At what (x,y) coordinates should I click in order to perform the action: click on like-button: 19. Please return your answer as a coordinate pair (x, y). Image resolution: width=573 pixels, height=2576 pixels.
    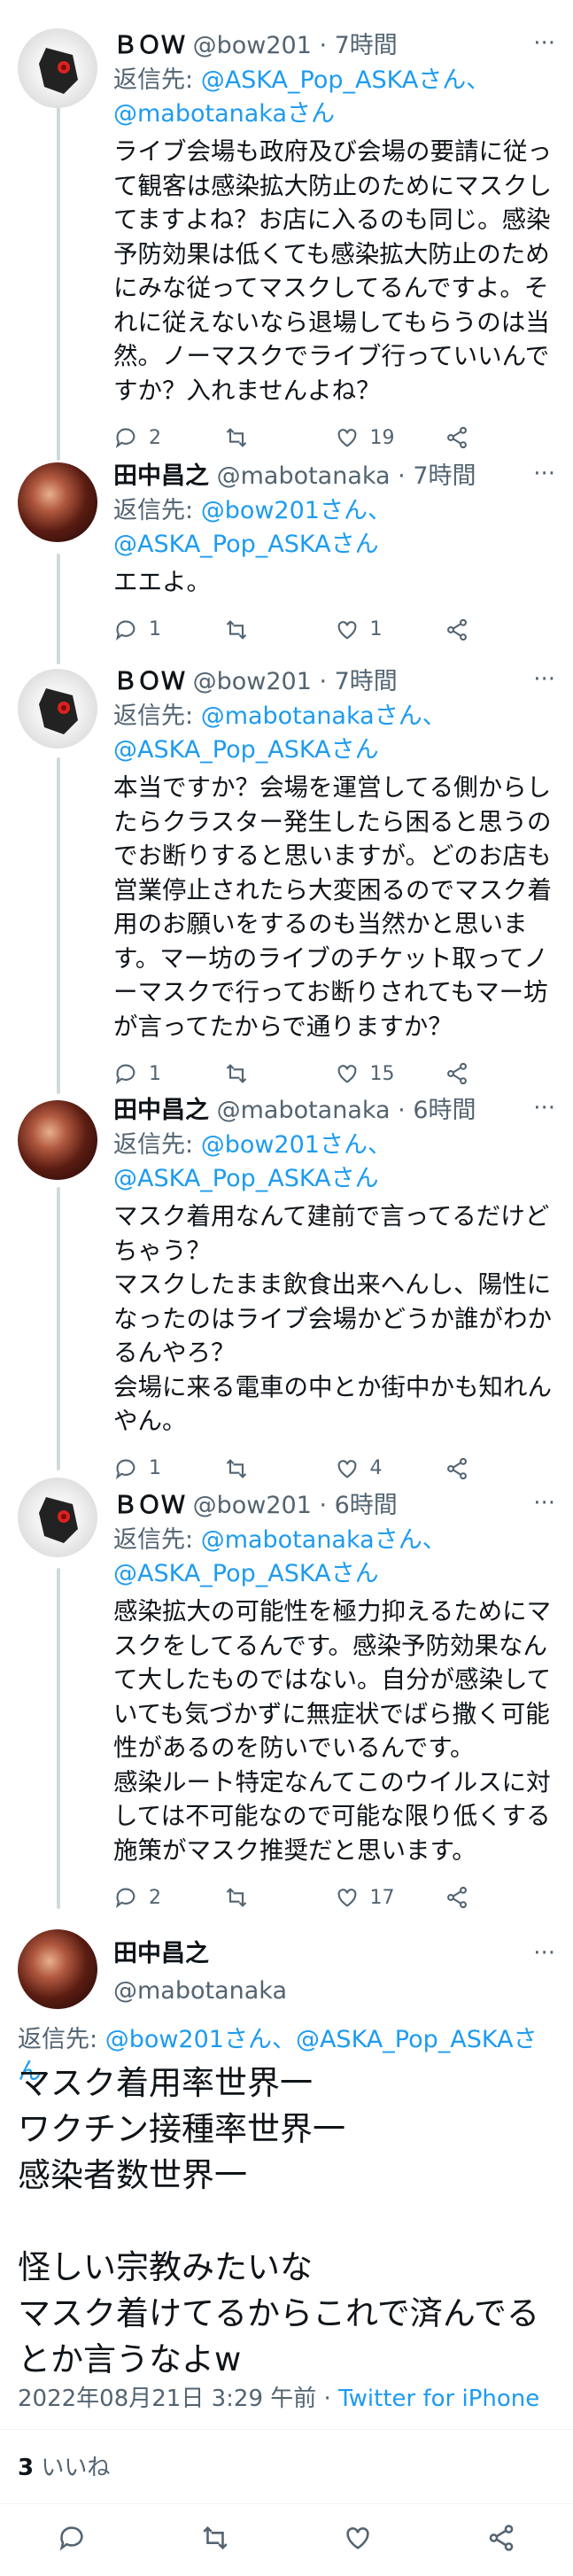
    Looking at the image, I should click on (390, 437).